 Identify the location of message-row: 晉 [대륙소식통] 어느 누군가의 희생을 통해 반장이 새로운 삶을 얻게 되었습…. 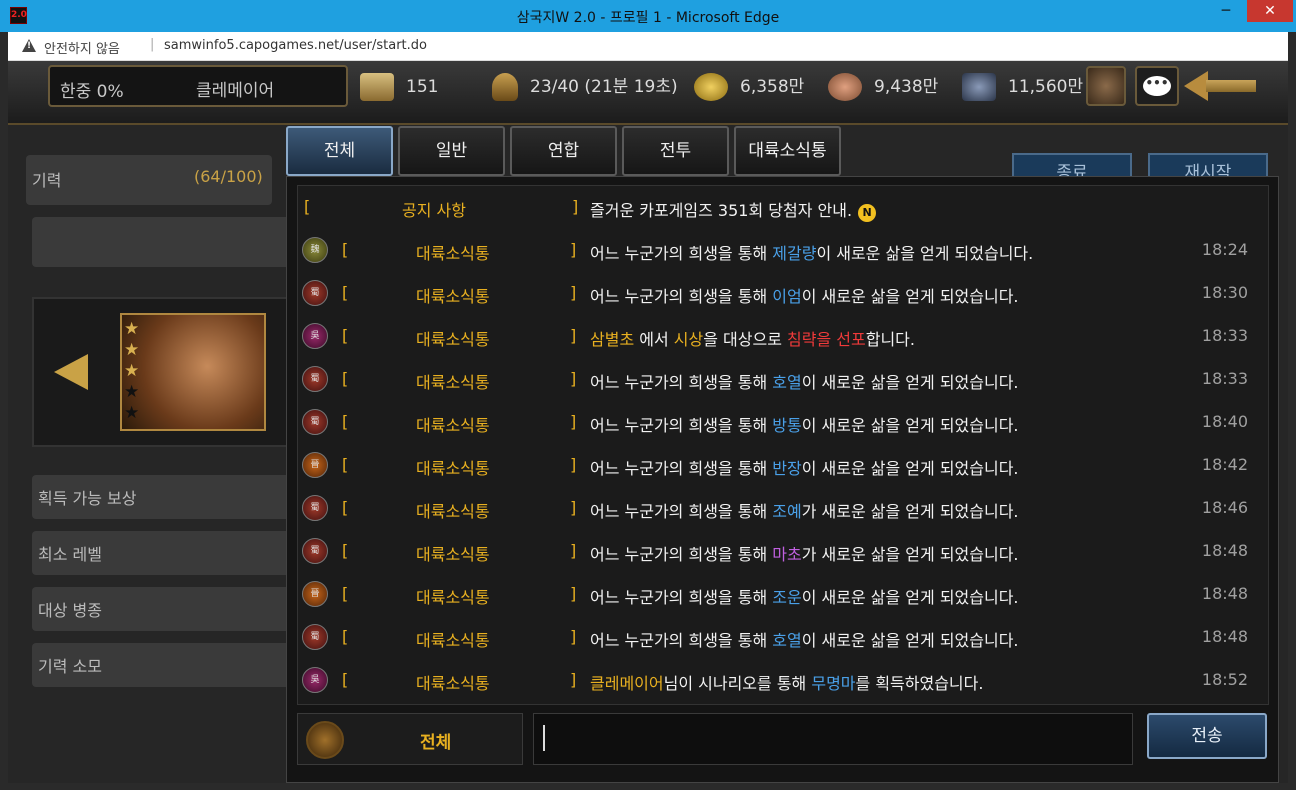
(783, 465).